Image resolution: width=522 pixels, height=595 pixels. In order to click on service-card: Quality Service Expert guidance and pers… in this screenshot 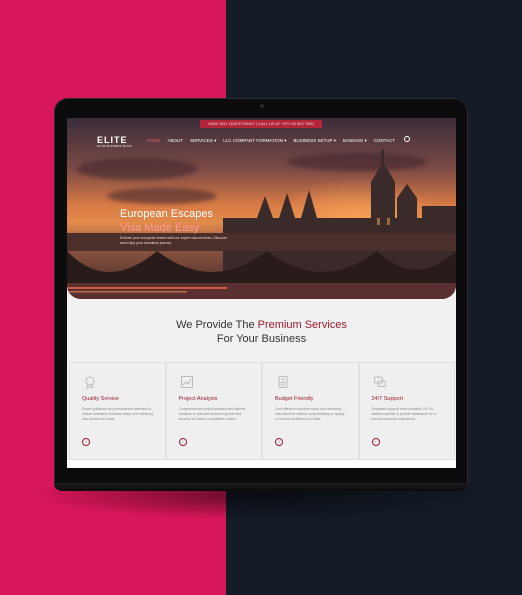, I will do `click(117, 411)`.